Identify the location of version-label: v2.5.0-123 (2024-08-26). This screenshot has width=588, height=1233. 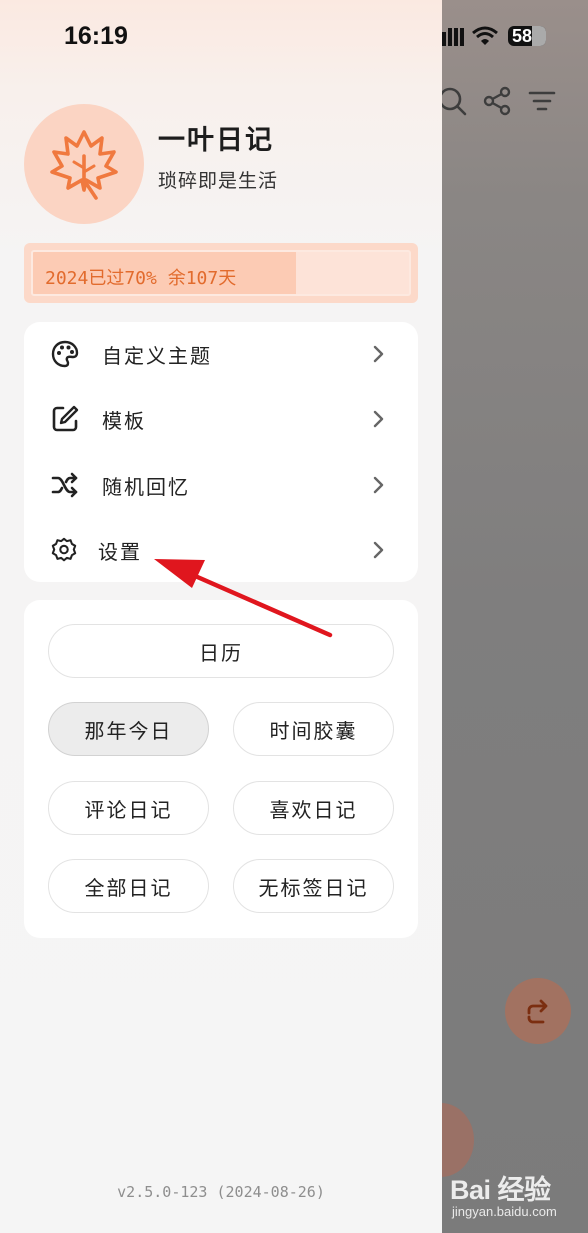
(221, 1192).